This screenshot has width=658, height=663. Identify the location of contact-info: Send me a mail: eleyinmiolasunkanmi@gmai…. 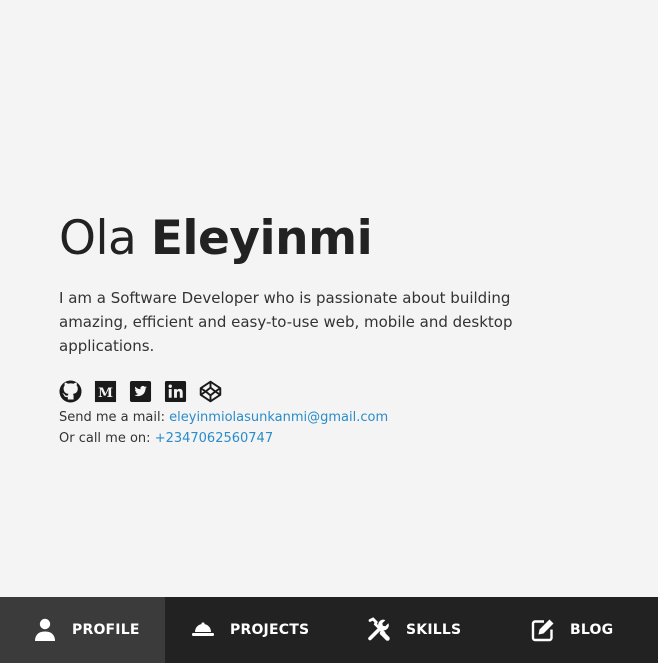
(339, 428).